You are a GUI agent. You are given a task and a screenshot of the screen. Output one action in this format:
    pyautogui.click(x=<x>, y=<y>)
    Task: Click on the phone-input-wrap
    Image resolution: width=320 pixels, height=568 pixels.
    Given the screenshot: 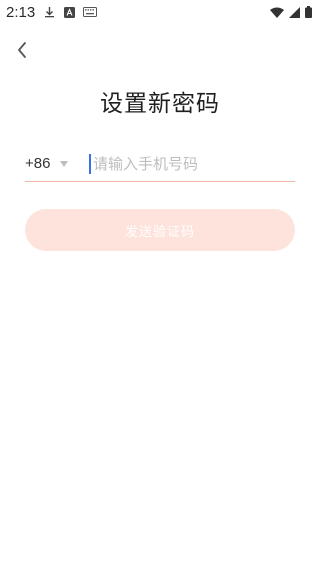 What is the action you would take?
    pyautogui.click(x=192, y=163)
    